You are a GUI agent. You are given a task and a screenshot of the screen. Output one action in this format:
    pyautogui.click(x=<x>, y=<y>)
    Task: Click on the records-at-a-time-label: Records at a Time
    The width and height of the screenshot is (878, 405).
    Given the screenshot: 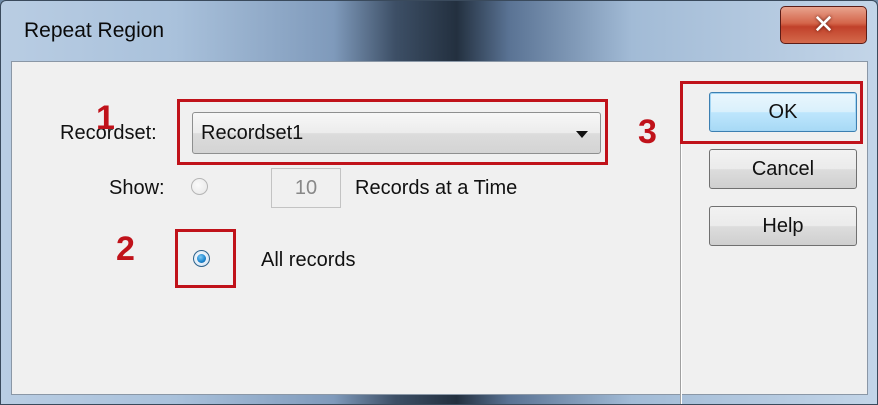 What is the action you would take?
    pyautogui.click(x=436, y=188)
    